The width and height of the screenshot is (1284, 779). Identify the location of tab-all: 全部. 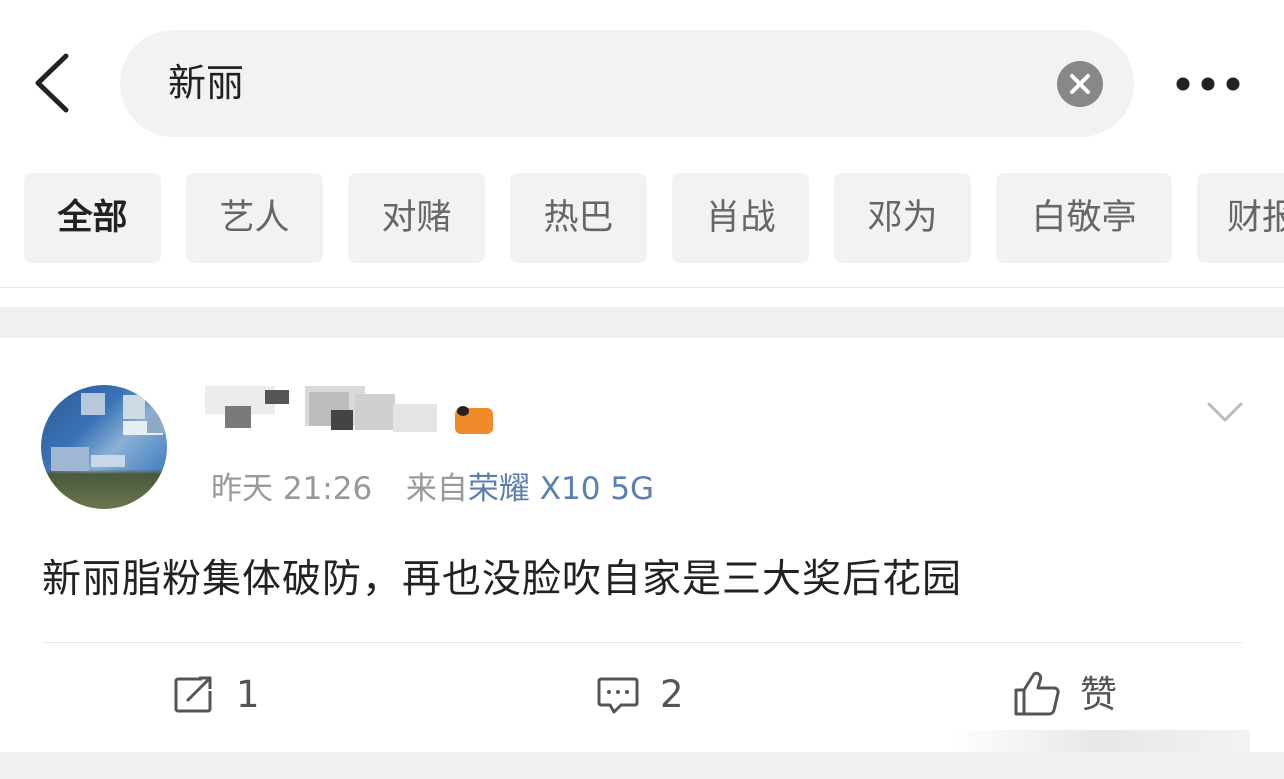
(92, 218).